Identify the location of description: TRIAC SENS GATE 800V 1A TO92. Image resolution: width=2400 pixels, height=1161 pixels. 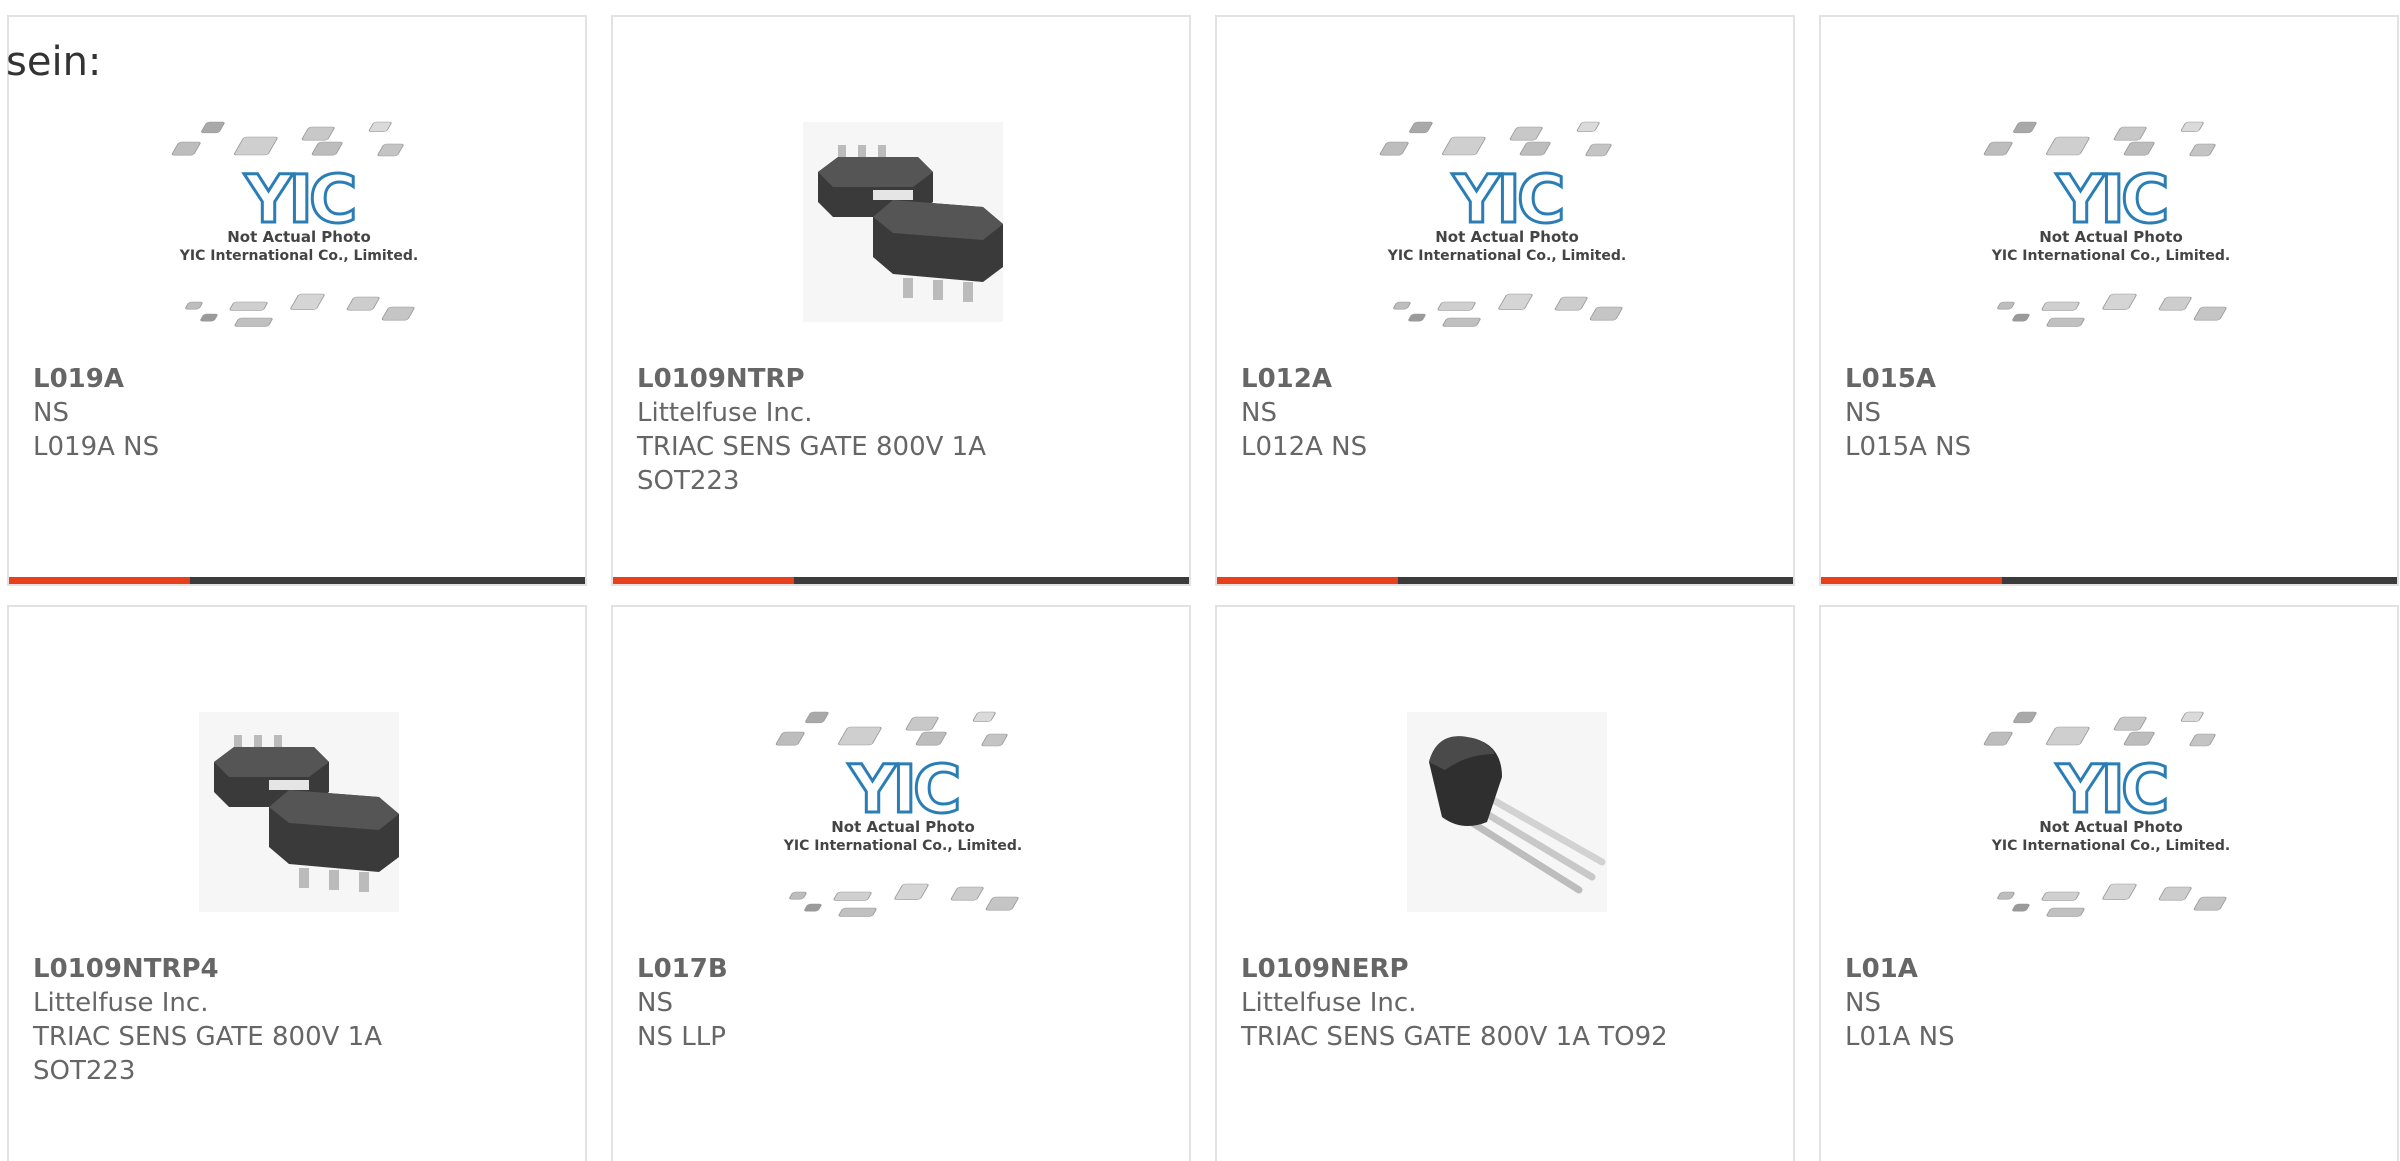
(1454, 1037).